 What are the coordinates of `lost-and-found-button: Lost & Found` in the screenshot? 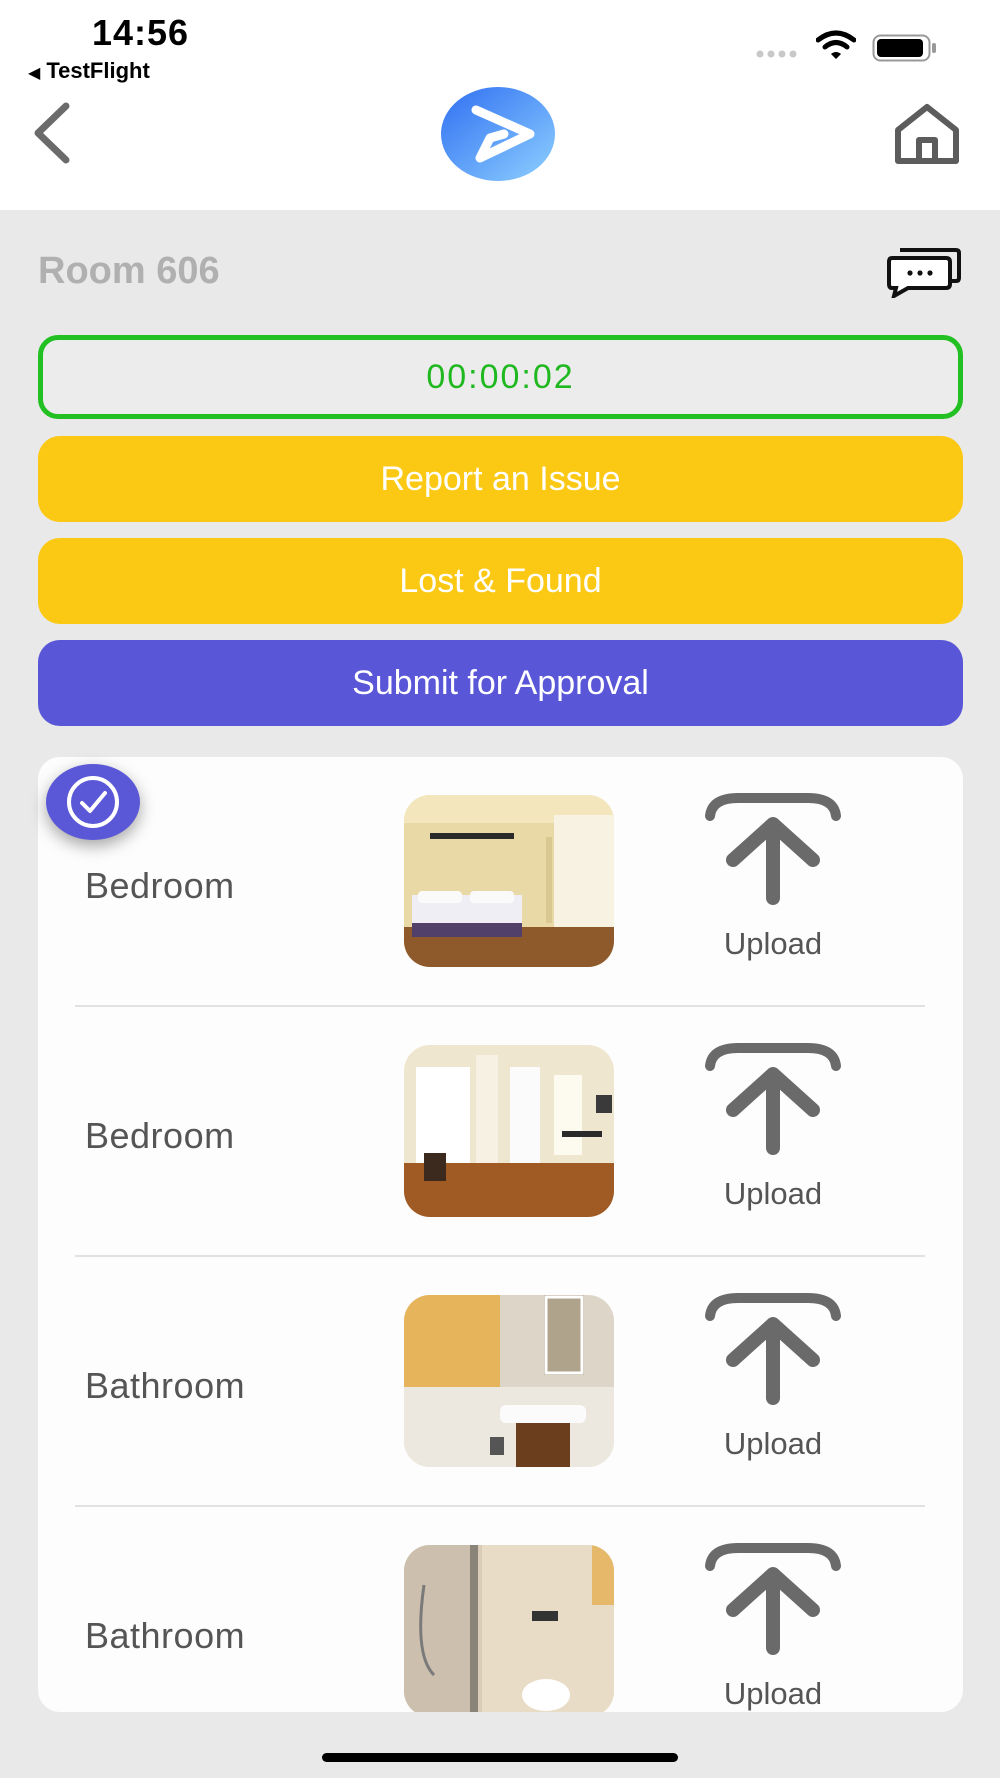 It's located at (500, 581).